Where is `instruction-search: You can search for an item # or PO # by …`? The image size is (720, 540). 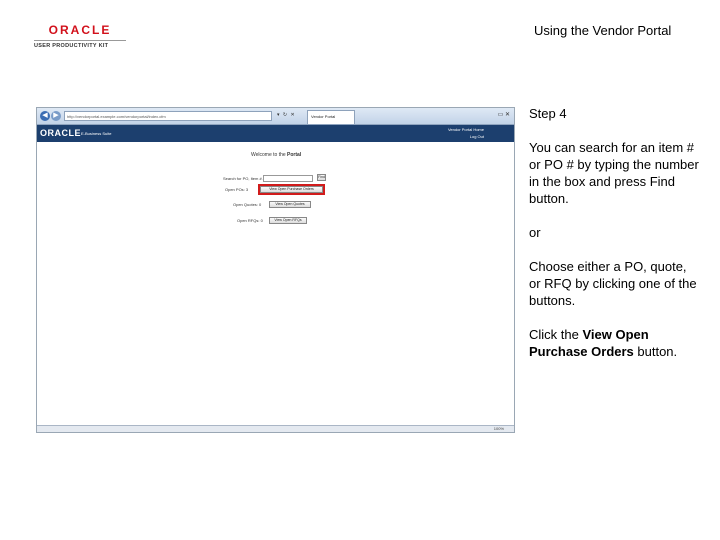
instruction-search: You can search for an item # or PO # by … is located at coordinates (614, 173).